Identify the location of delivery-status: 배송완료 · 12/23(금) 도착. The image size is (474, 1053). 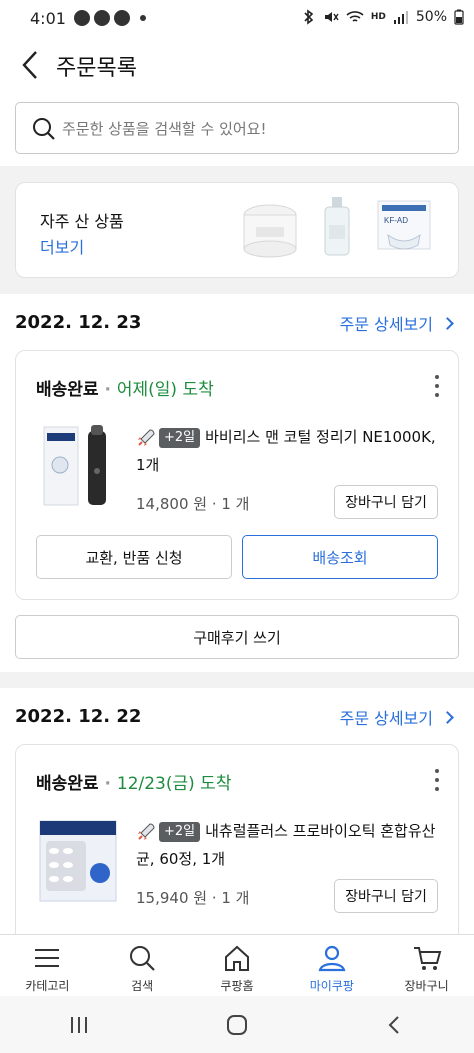
(133, 781).